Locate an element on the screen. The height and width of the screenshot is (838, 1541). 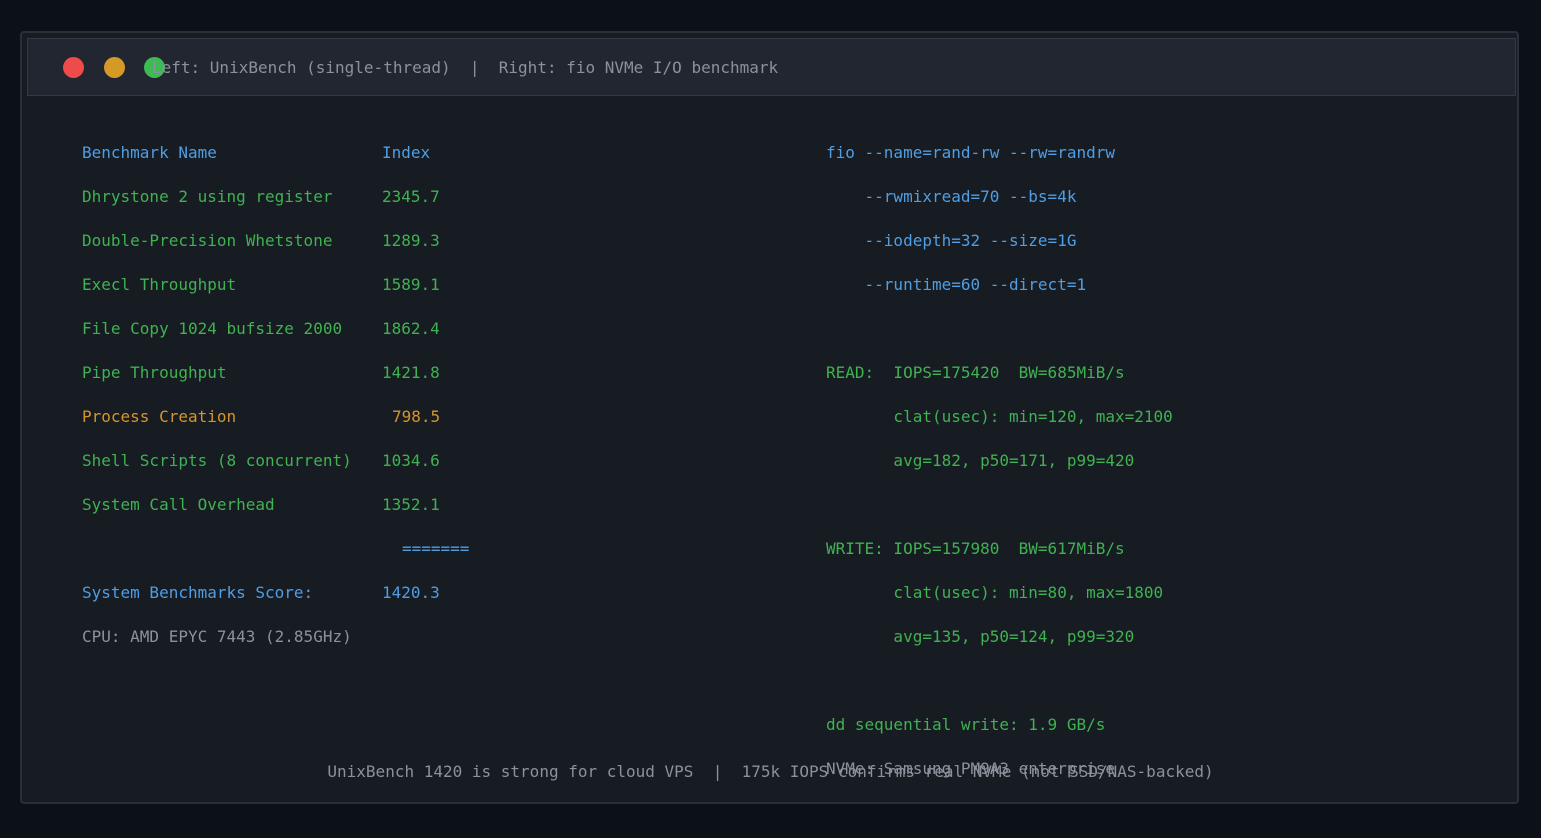
benchmark-index: 1352.1 is located at coordinates (411, 504).